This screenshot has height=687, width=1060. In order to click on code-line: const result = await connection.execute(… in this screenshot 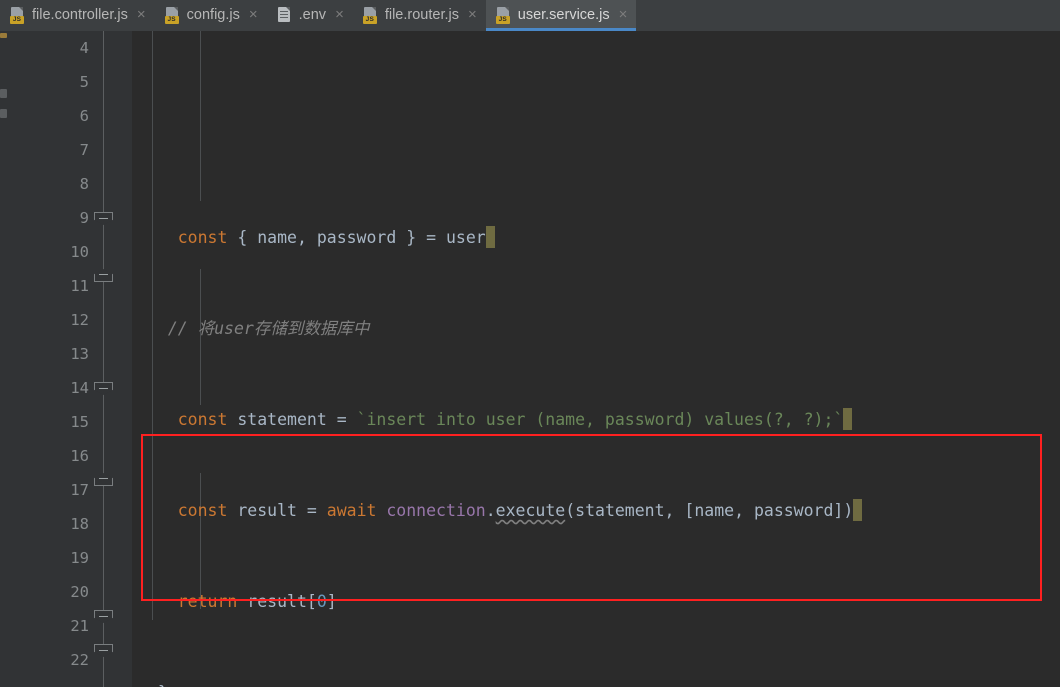, I will do `click(596, 511)`.